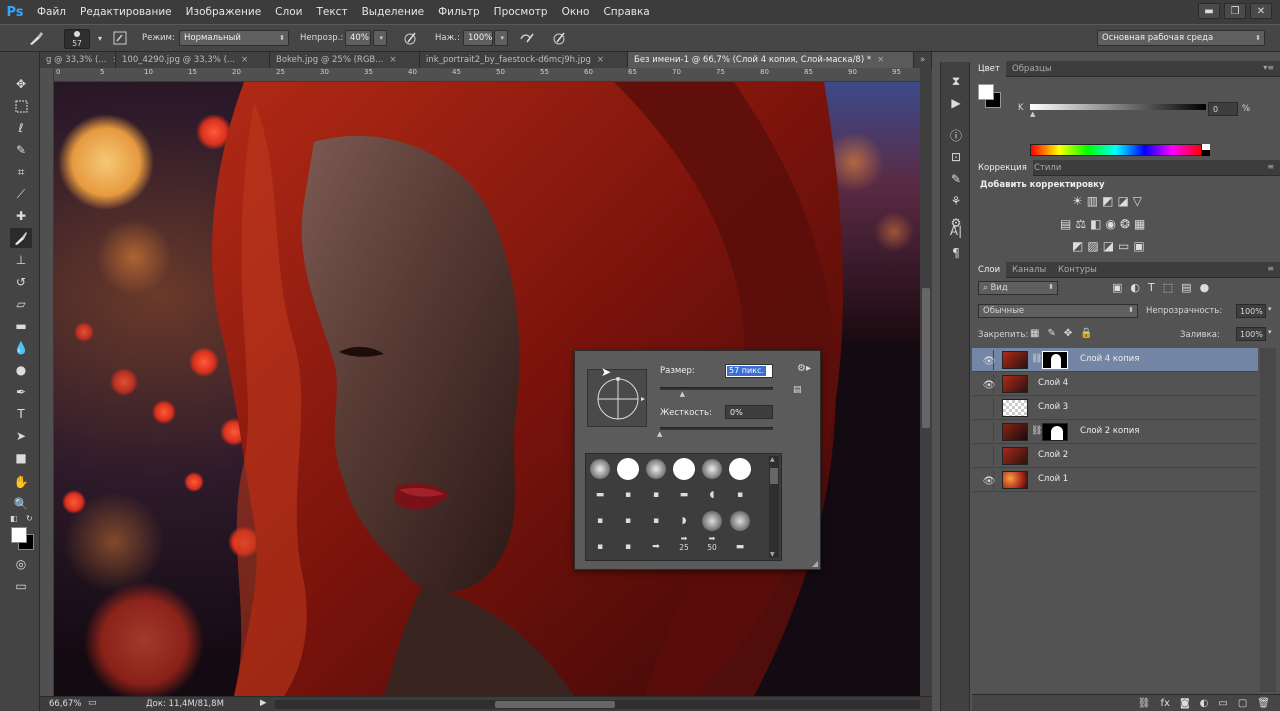 This screenshot has width=1280, height=711. Describe the element at coordinates (1222, 703) in the screenshot. I see `new-group-icon: ▭` at that location.